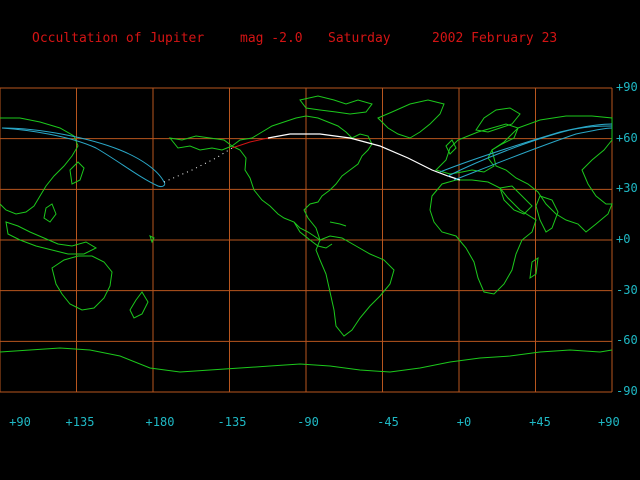 Image resolution: width=640 pixels, height=480 pixels. I want to click on scandinavia-coast, so click(498, 120).